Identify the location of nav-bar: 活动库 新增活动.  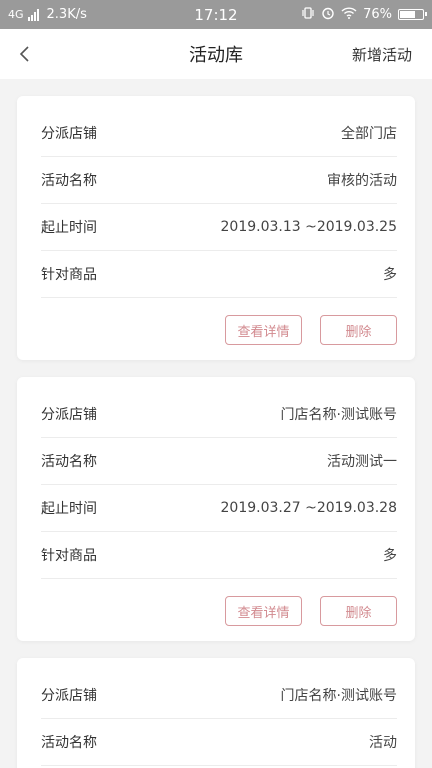
(216, 54).